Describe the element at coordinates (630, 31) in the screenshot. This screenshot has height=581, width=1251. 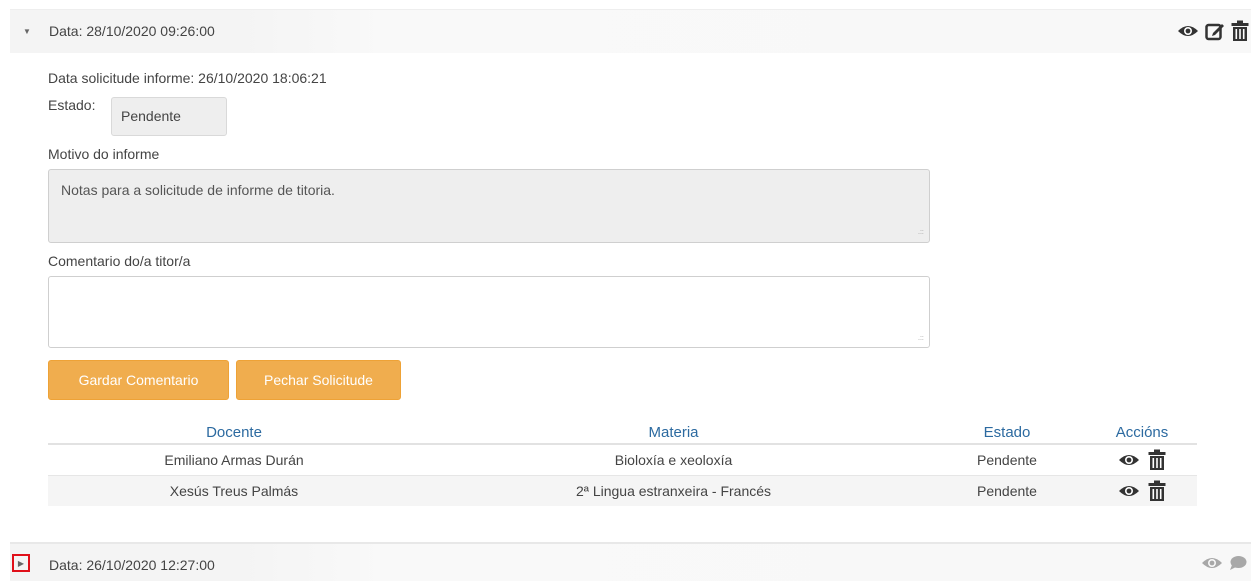
I see `request-panel-header: ▼ Data: 28/10/2020 09:26:00` at that location.